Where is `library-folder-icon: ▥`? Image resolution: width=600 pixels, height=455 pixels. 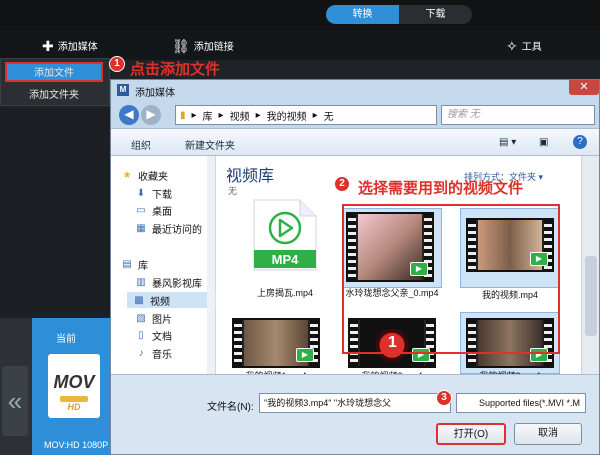 library-folder-icon: ▥ is located at coordinates (141, 282).